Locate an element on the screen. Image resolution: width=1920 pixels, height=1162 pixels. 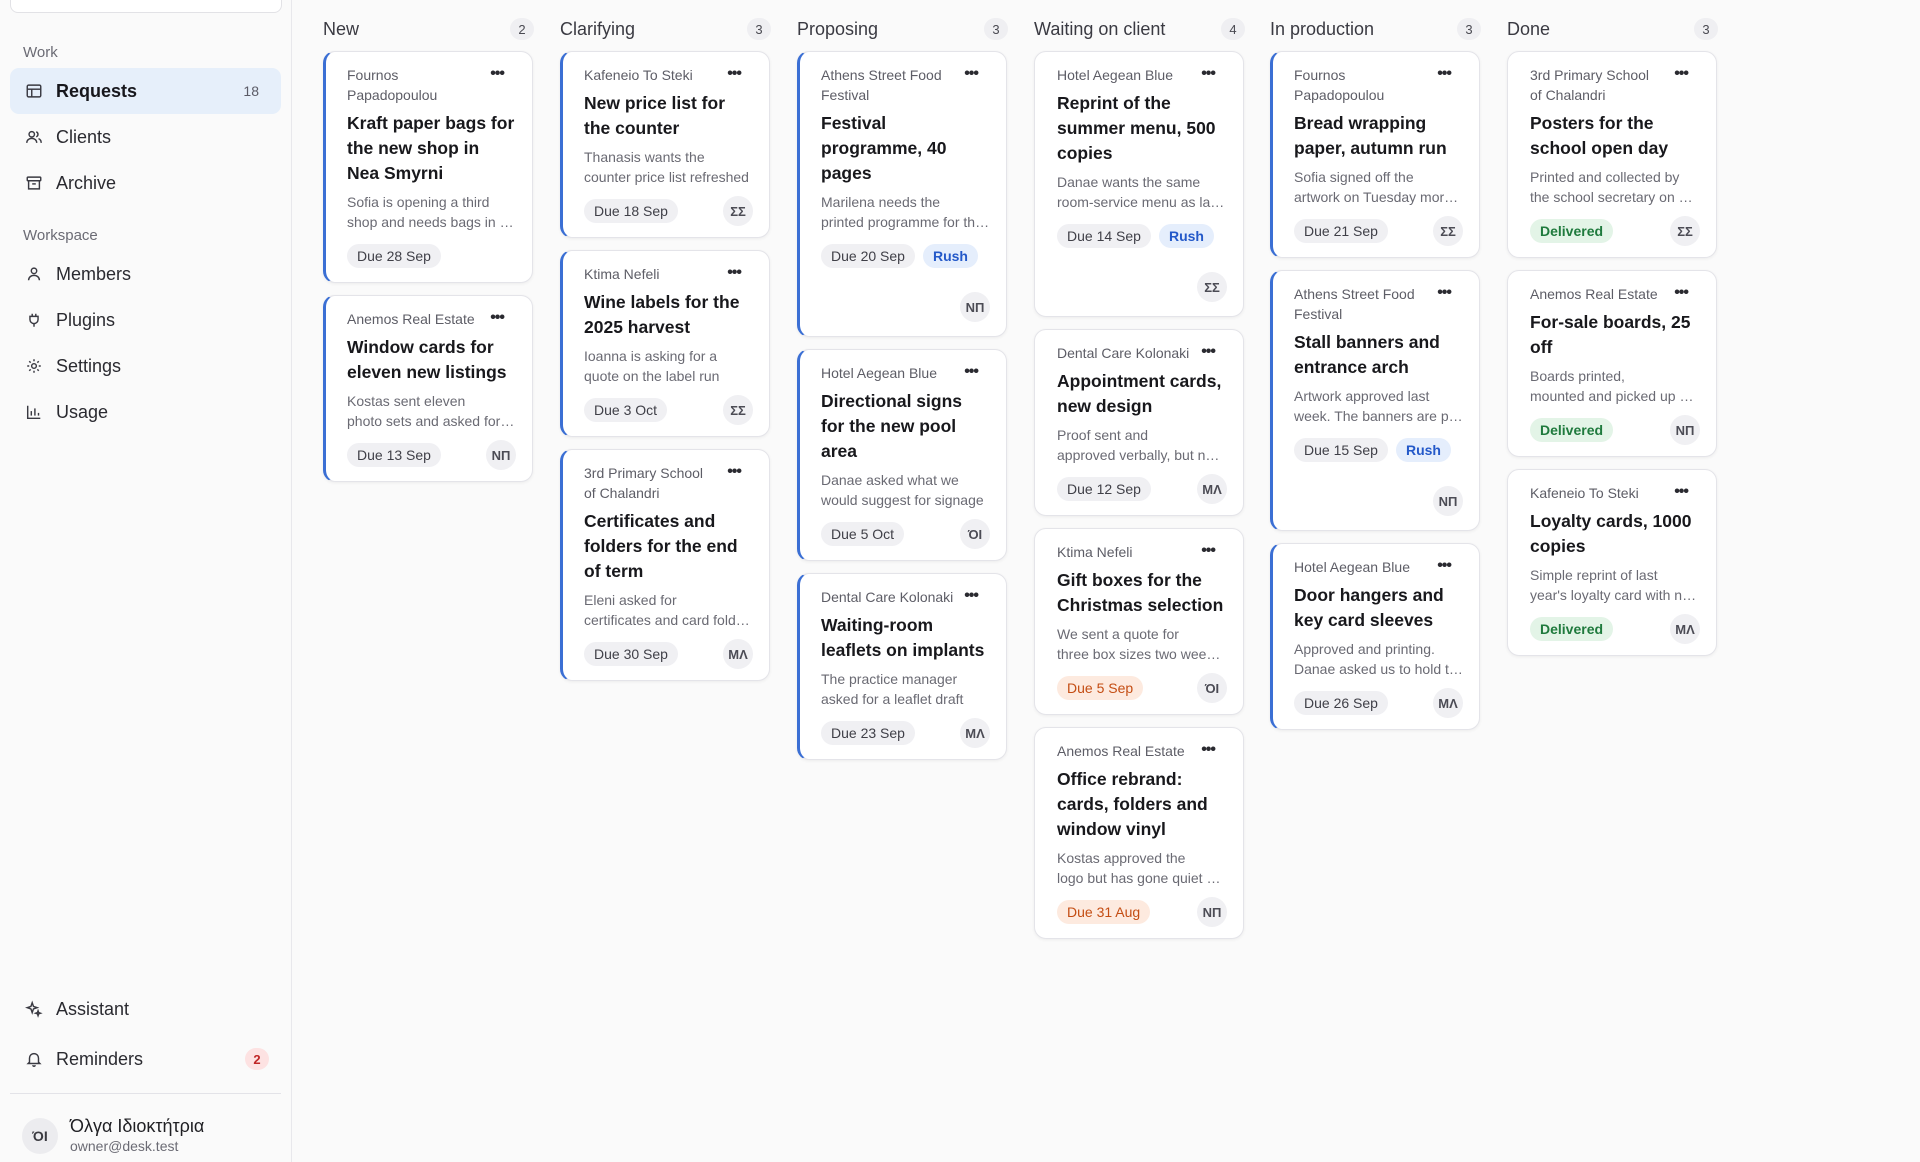
due-date-chip: Due 30 Sep is located at coordinates (631, 654).